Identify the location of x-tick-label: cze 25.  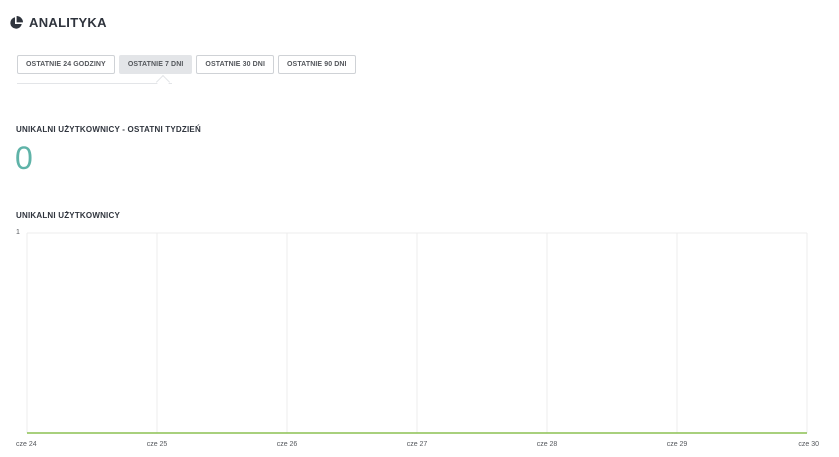
(157, 444).